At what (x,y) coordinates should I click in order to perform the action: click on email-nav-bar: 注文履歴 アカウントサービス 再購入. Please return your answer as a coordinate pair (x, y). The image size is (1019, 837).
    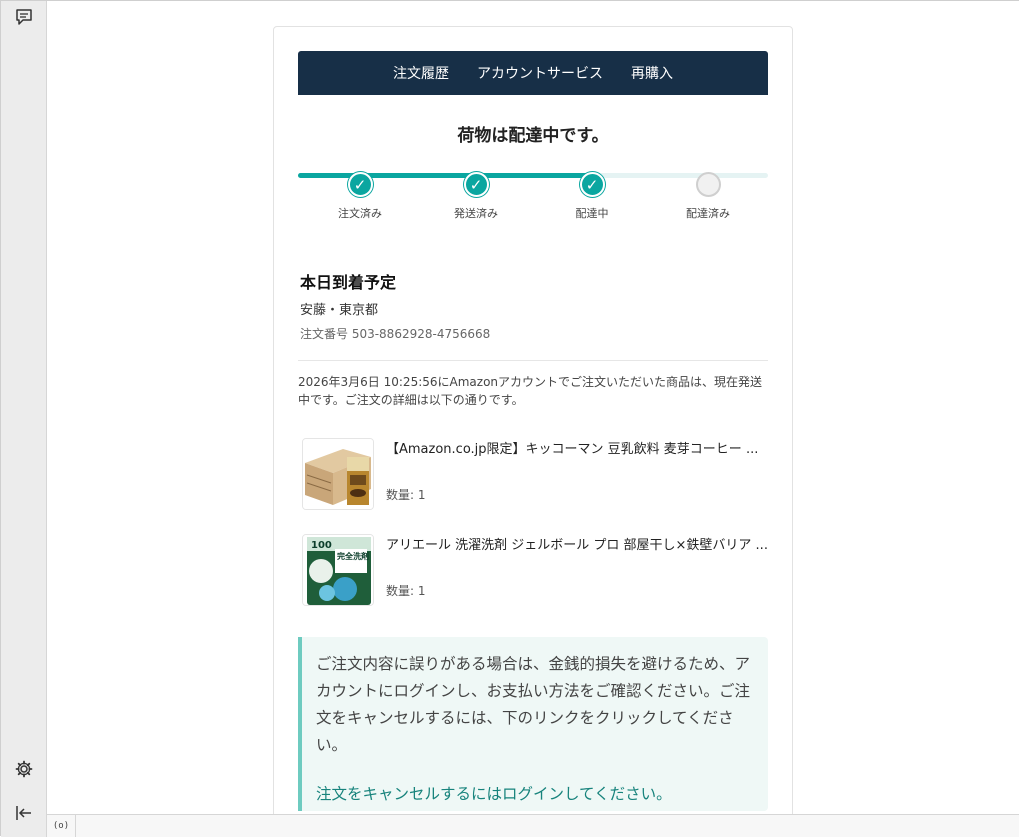
    Looking at the image, I should click on (533, 73).